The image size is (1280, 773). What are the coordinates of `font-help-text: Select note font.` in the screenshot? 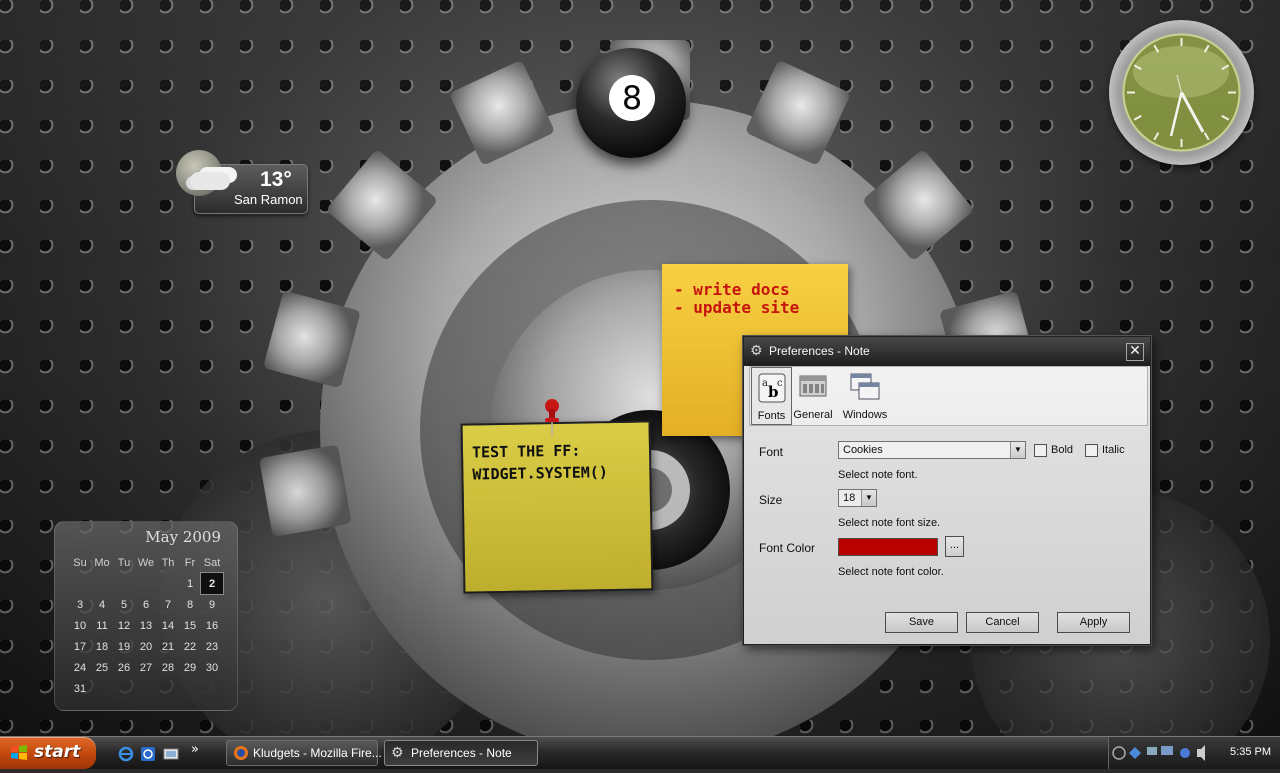 It's located at (878, 475).